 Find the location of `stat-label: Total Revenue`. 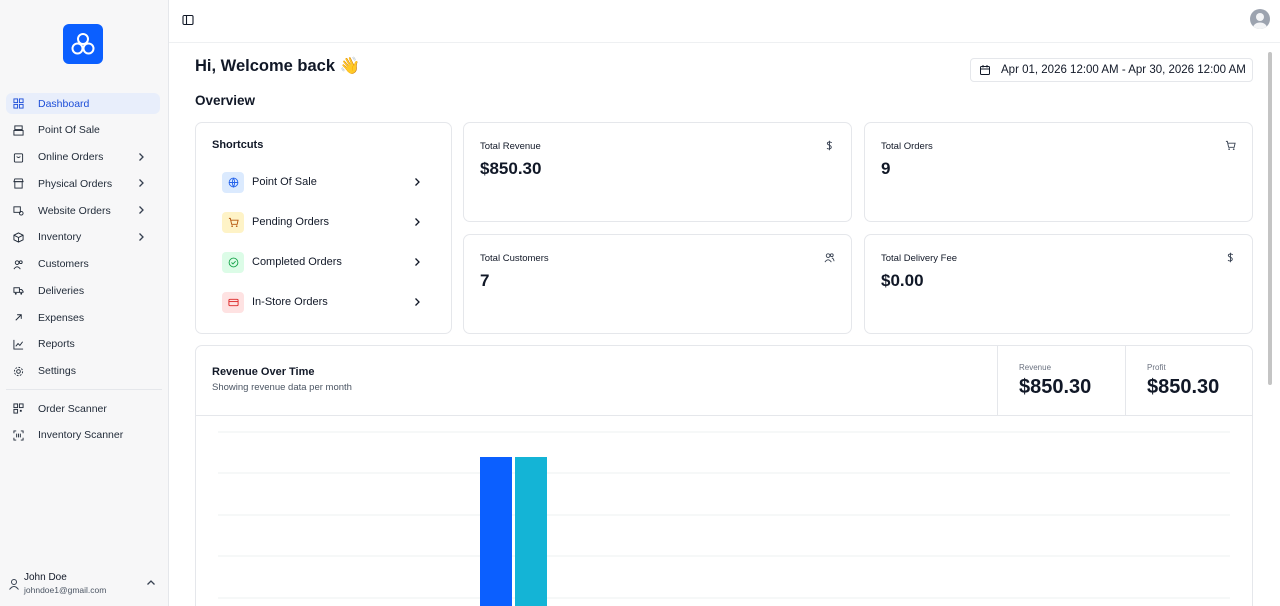

stat-label: Total Revenue is located at coordinates (510, 146).